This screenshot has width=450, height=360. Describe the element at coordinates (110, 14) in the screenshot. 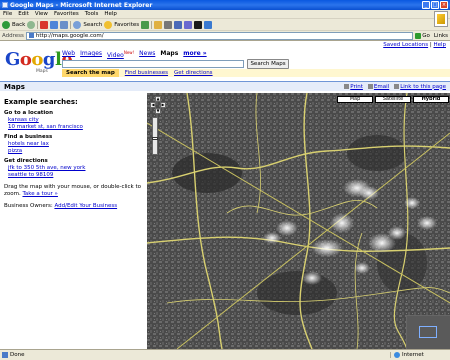

I see `menu-help: Help` at that location.